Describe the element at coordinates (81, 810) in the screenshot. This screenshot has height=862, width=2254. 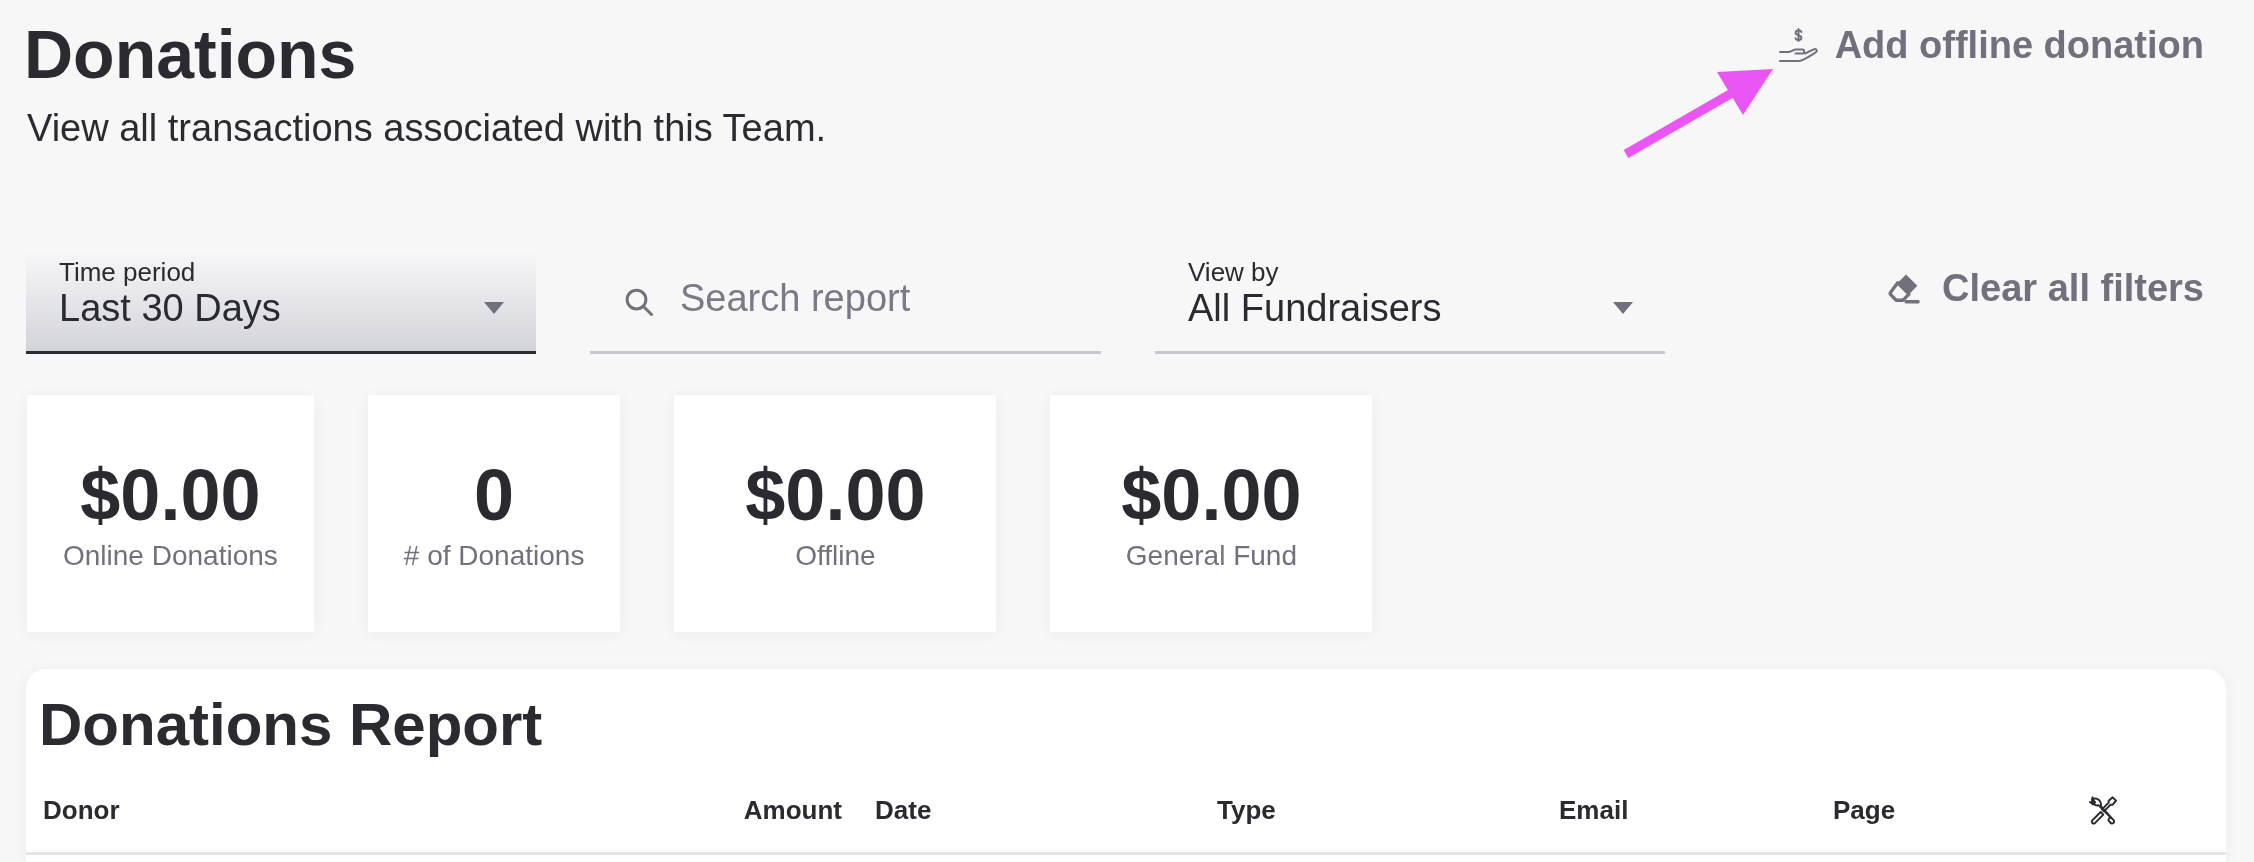
I see `column-header: Donor` at that location.